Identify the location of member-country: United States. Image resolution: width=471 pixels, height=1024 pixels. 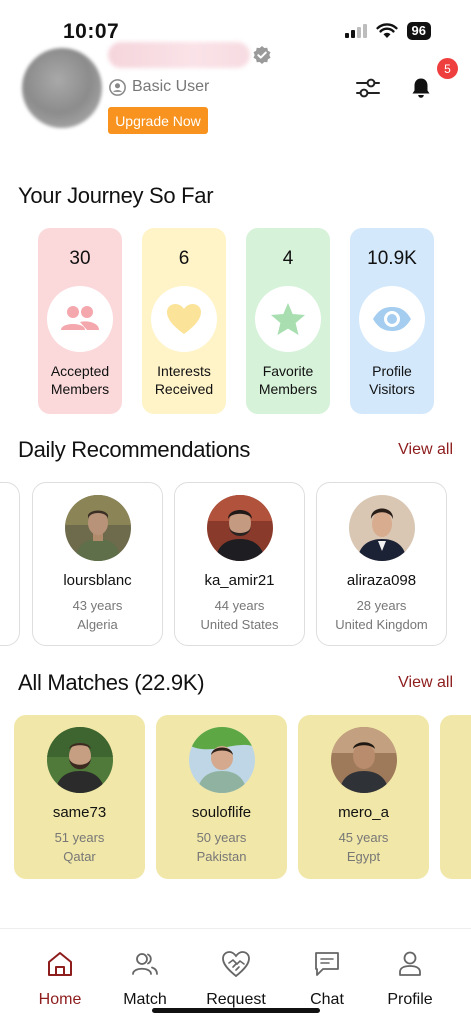
(239, 624).